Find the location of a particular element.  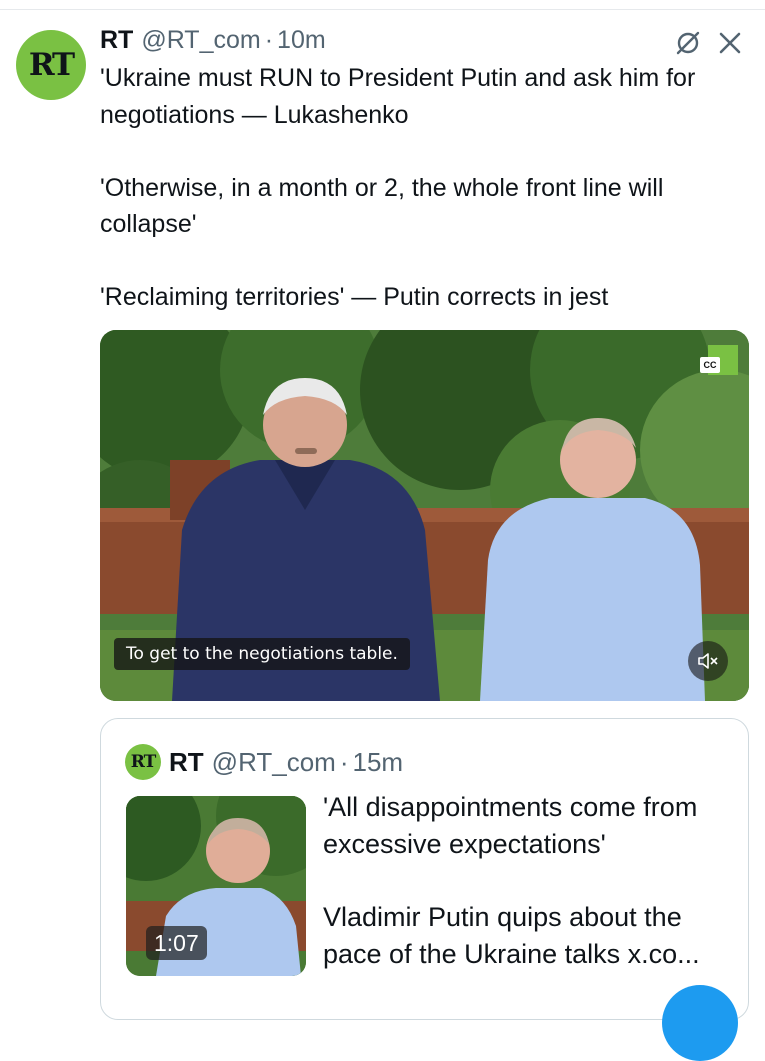

author-avatar: RT is located at coordinates (51, 65).